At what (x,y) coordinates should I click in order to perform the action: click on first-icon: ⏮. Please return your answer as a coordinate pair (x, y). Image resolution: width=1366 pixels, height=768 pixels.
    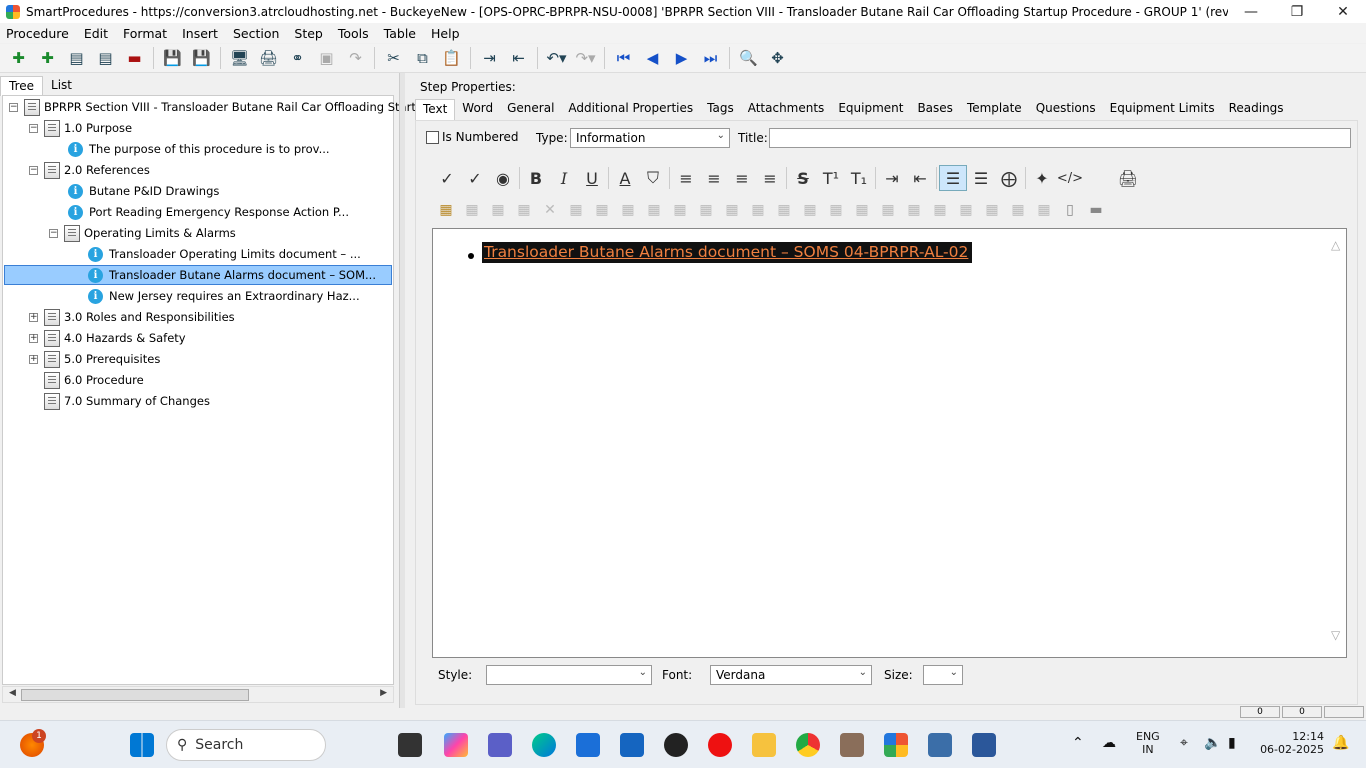
    Looking at the image, I should click on (623, 58).